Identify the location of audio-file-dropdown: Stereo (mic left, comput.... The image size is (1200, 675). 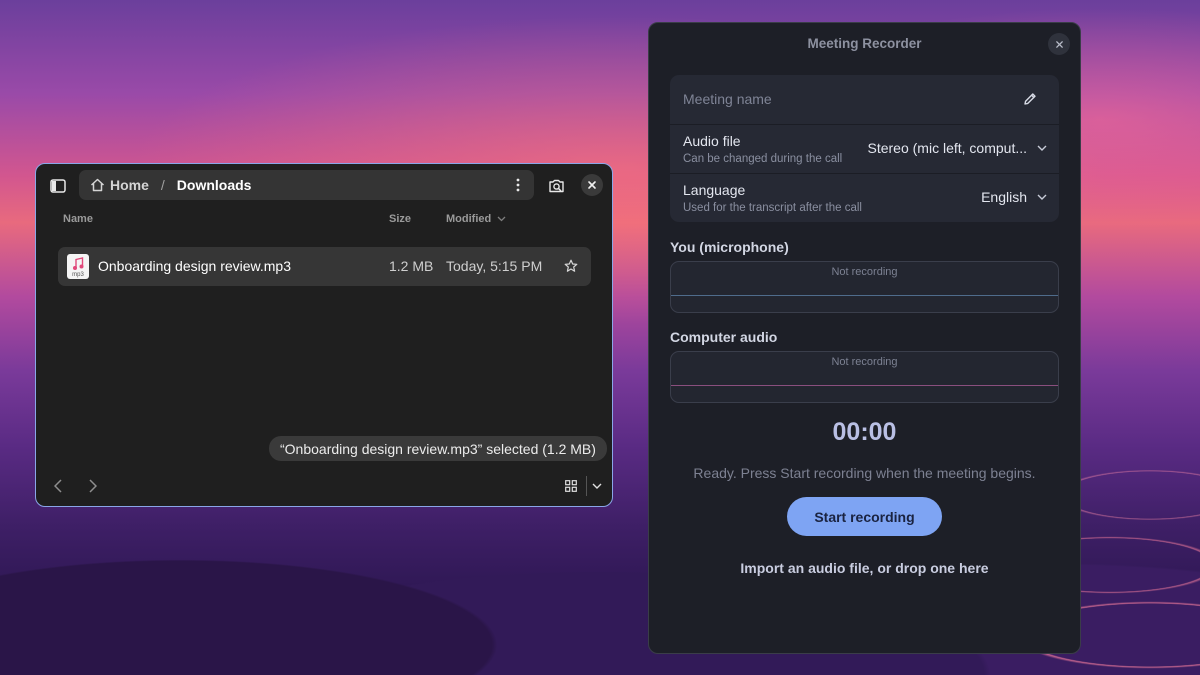
(958, 148).